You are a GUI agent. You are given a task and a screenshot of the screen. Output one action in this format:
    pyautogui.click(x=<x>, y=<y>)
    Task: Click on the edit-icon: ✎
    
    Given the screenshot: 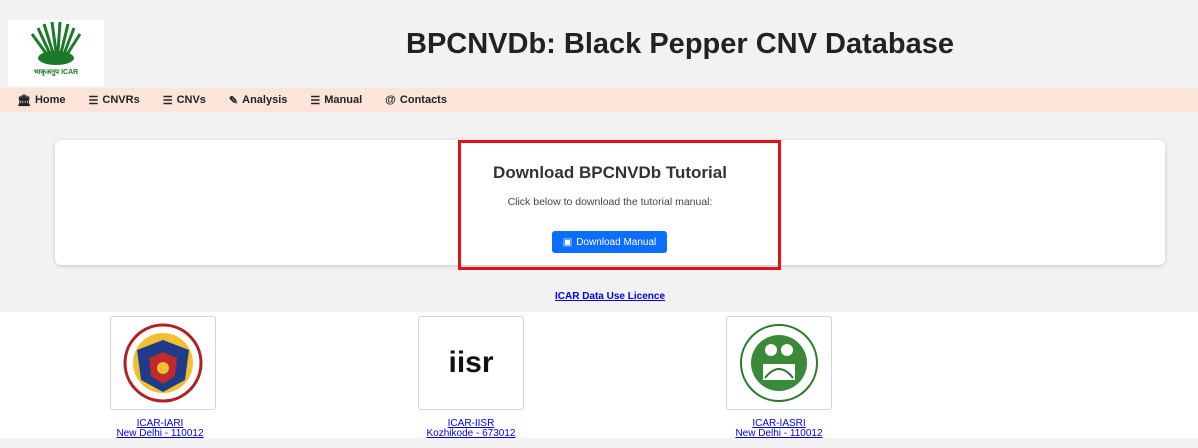 What is the action you would take?
    pyautogui.click(x=233, y=100)
    